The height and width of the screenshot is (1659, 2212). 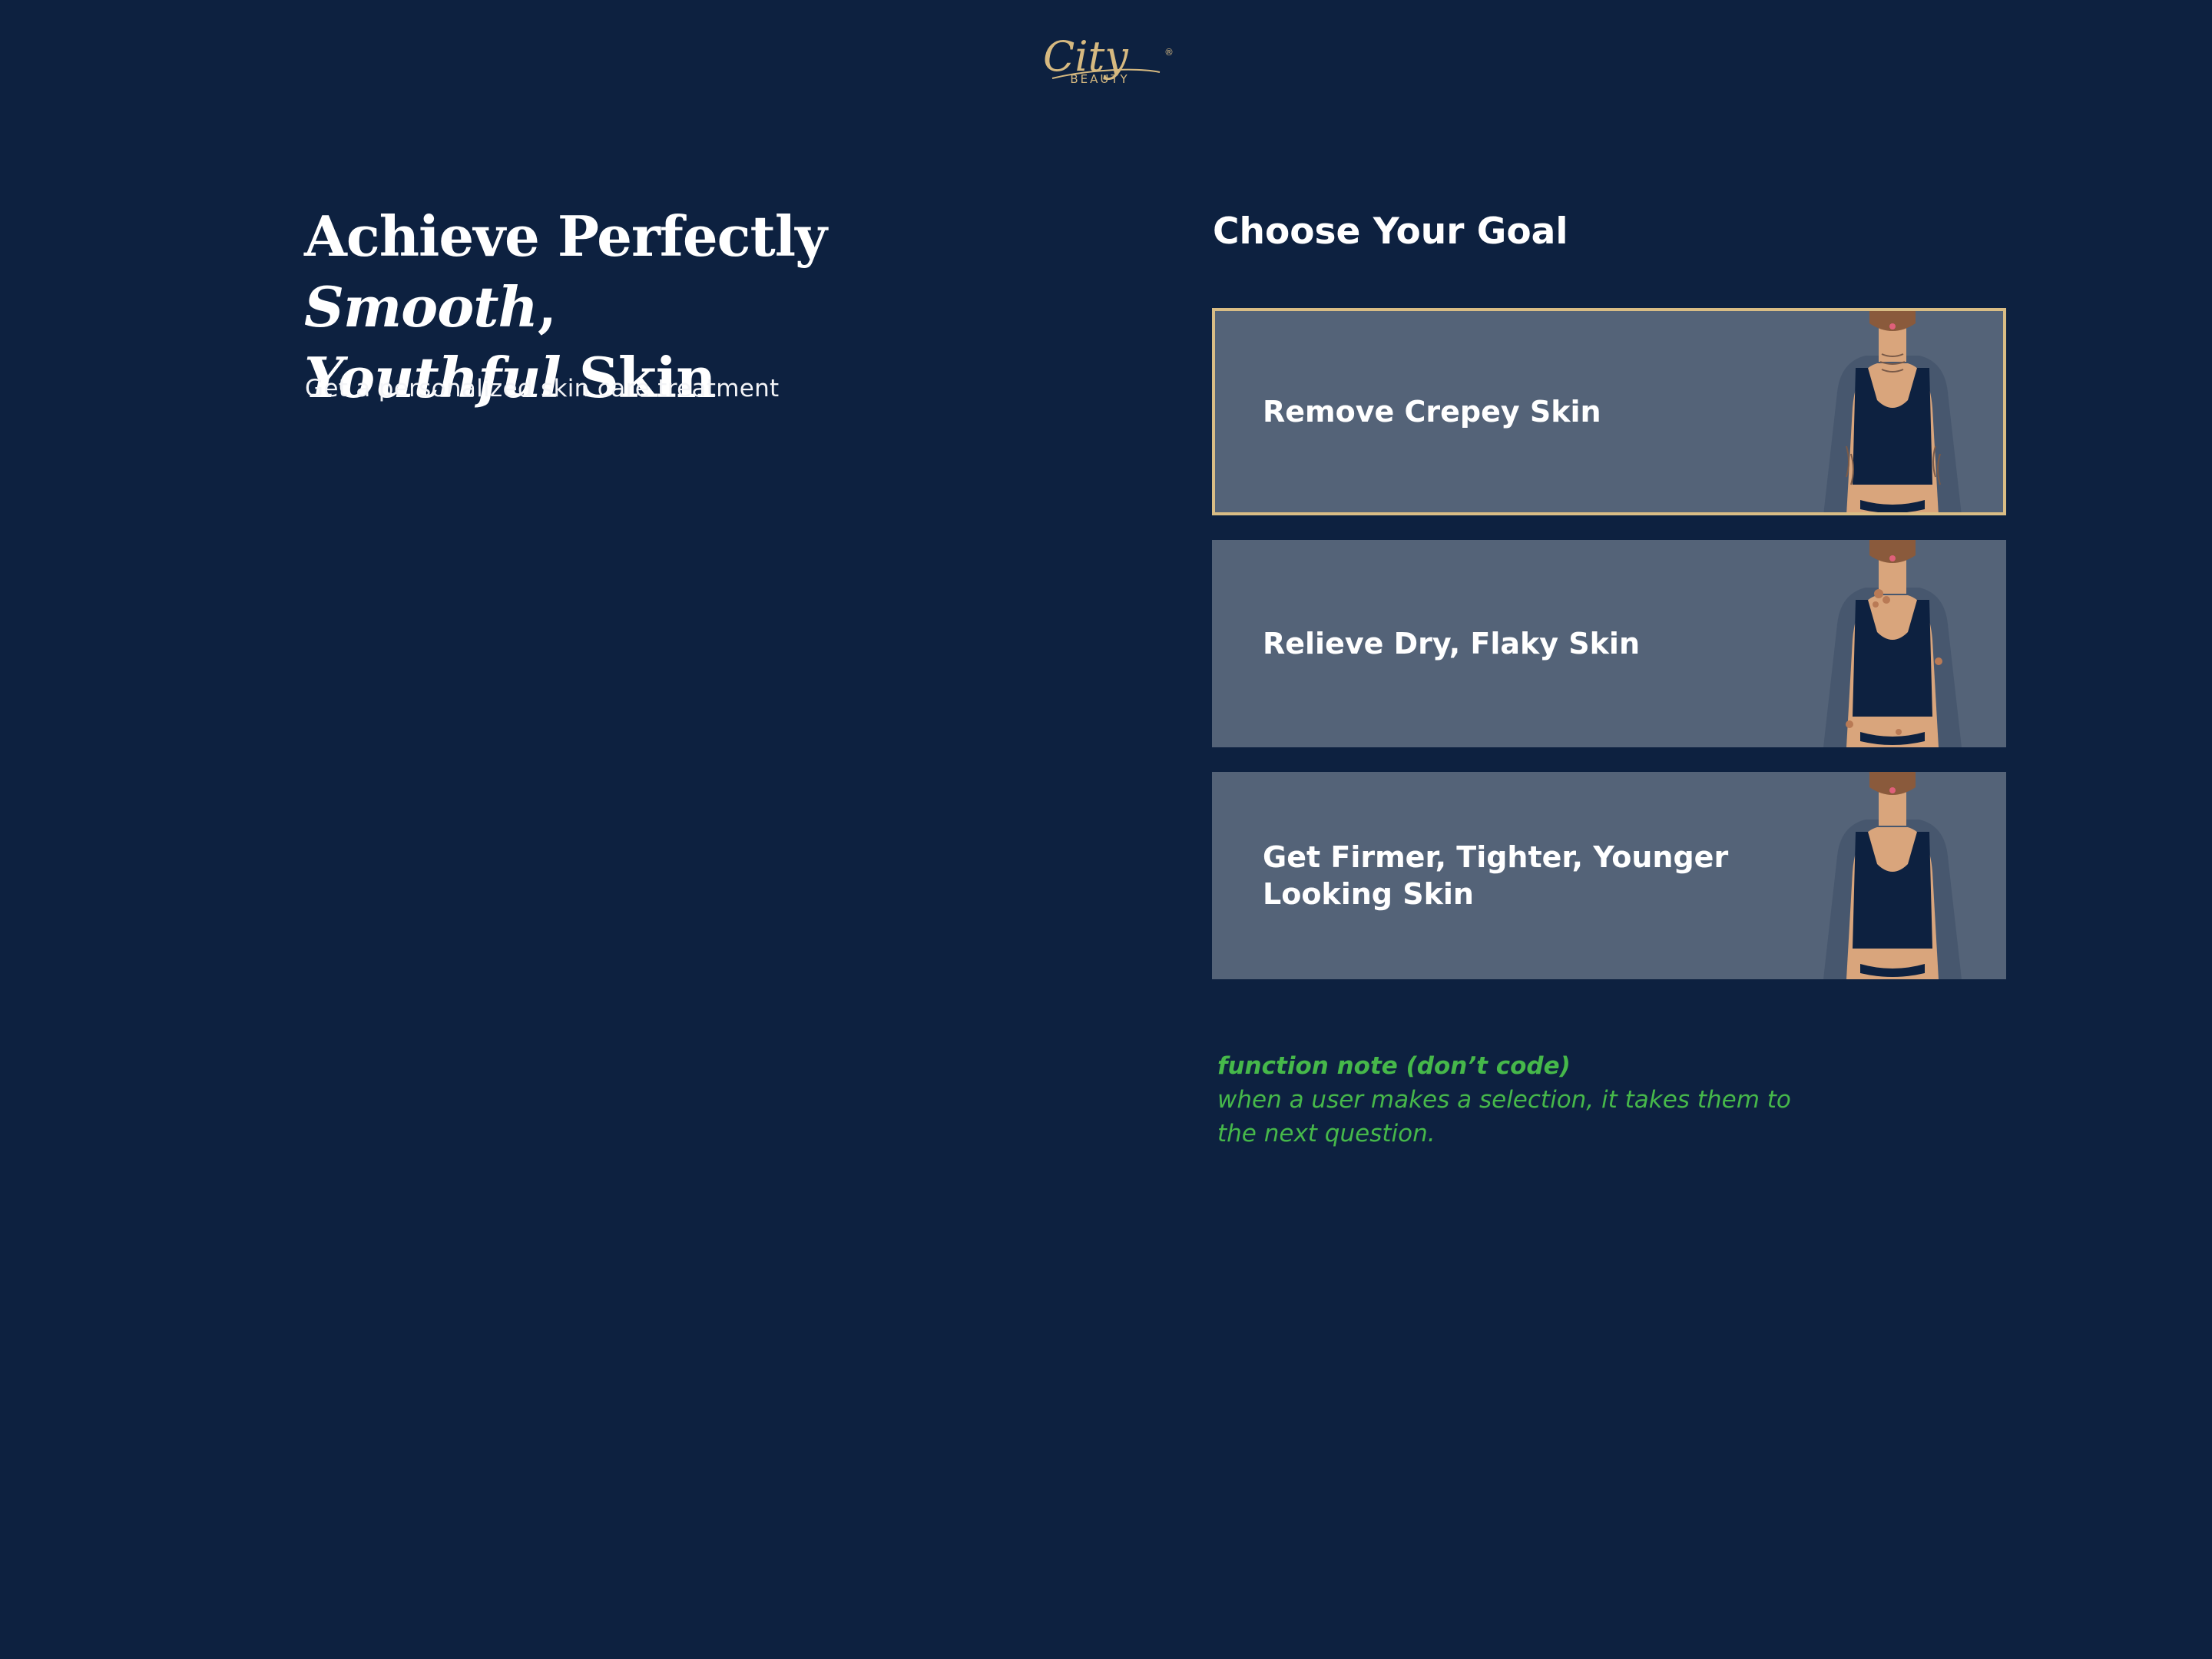 What do you see at coordinates (547, 306) in the screenshot?
I see `headline-text: ,` at bounding box center [547, 306].